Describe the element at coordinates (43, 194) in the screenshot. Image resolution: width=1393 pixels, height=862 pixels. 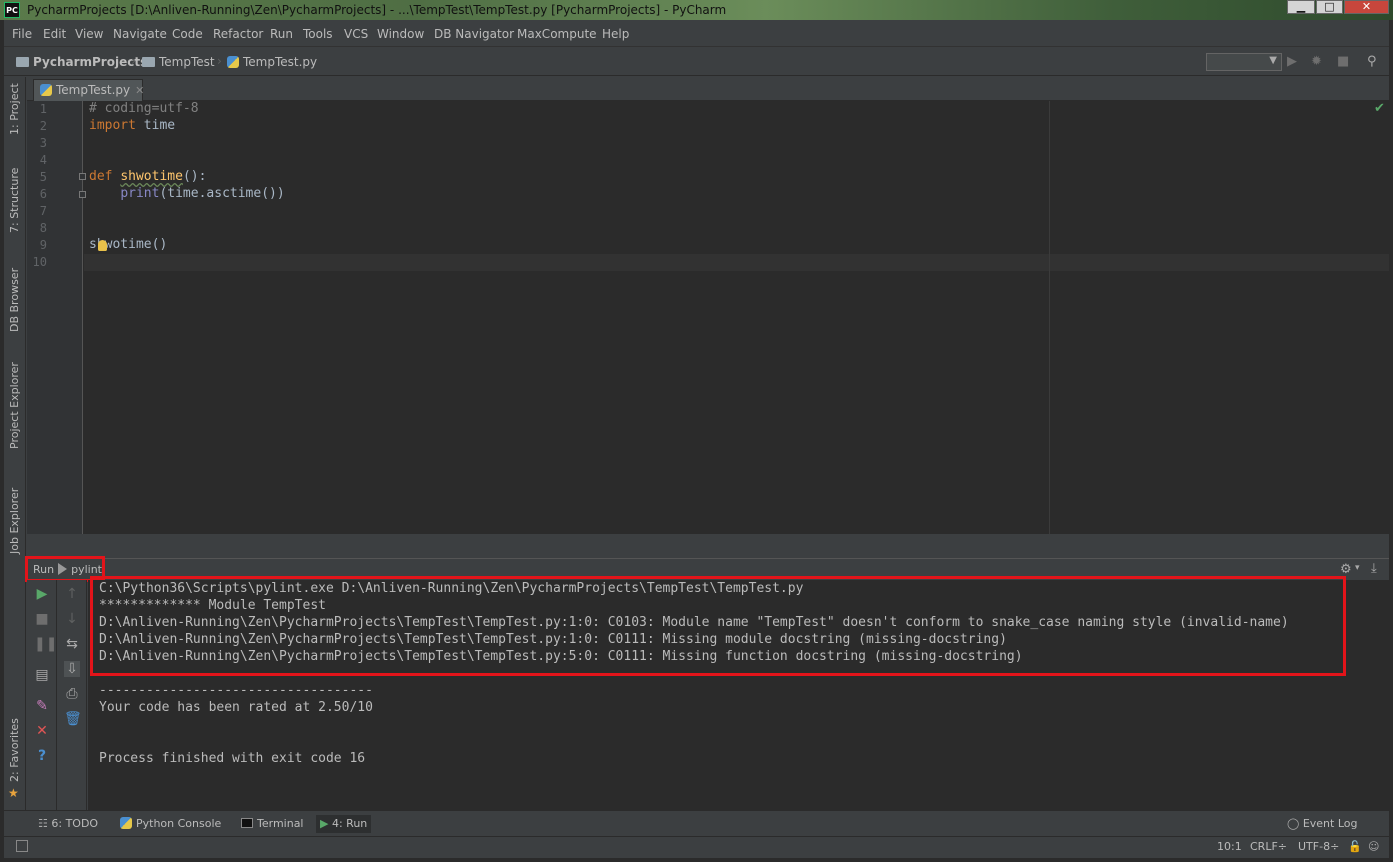
I see `line-number: 6` at that location.